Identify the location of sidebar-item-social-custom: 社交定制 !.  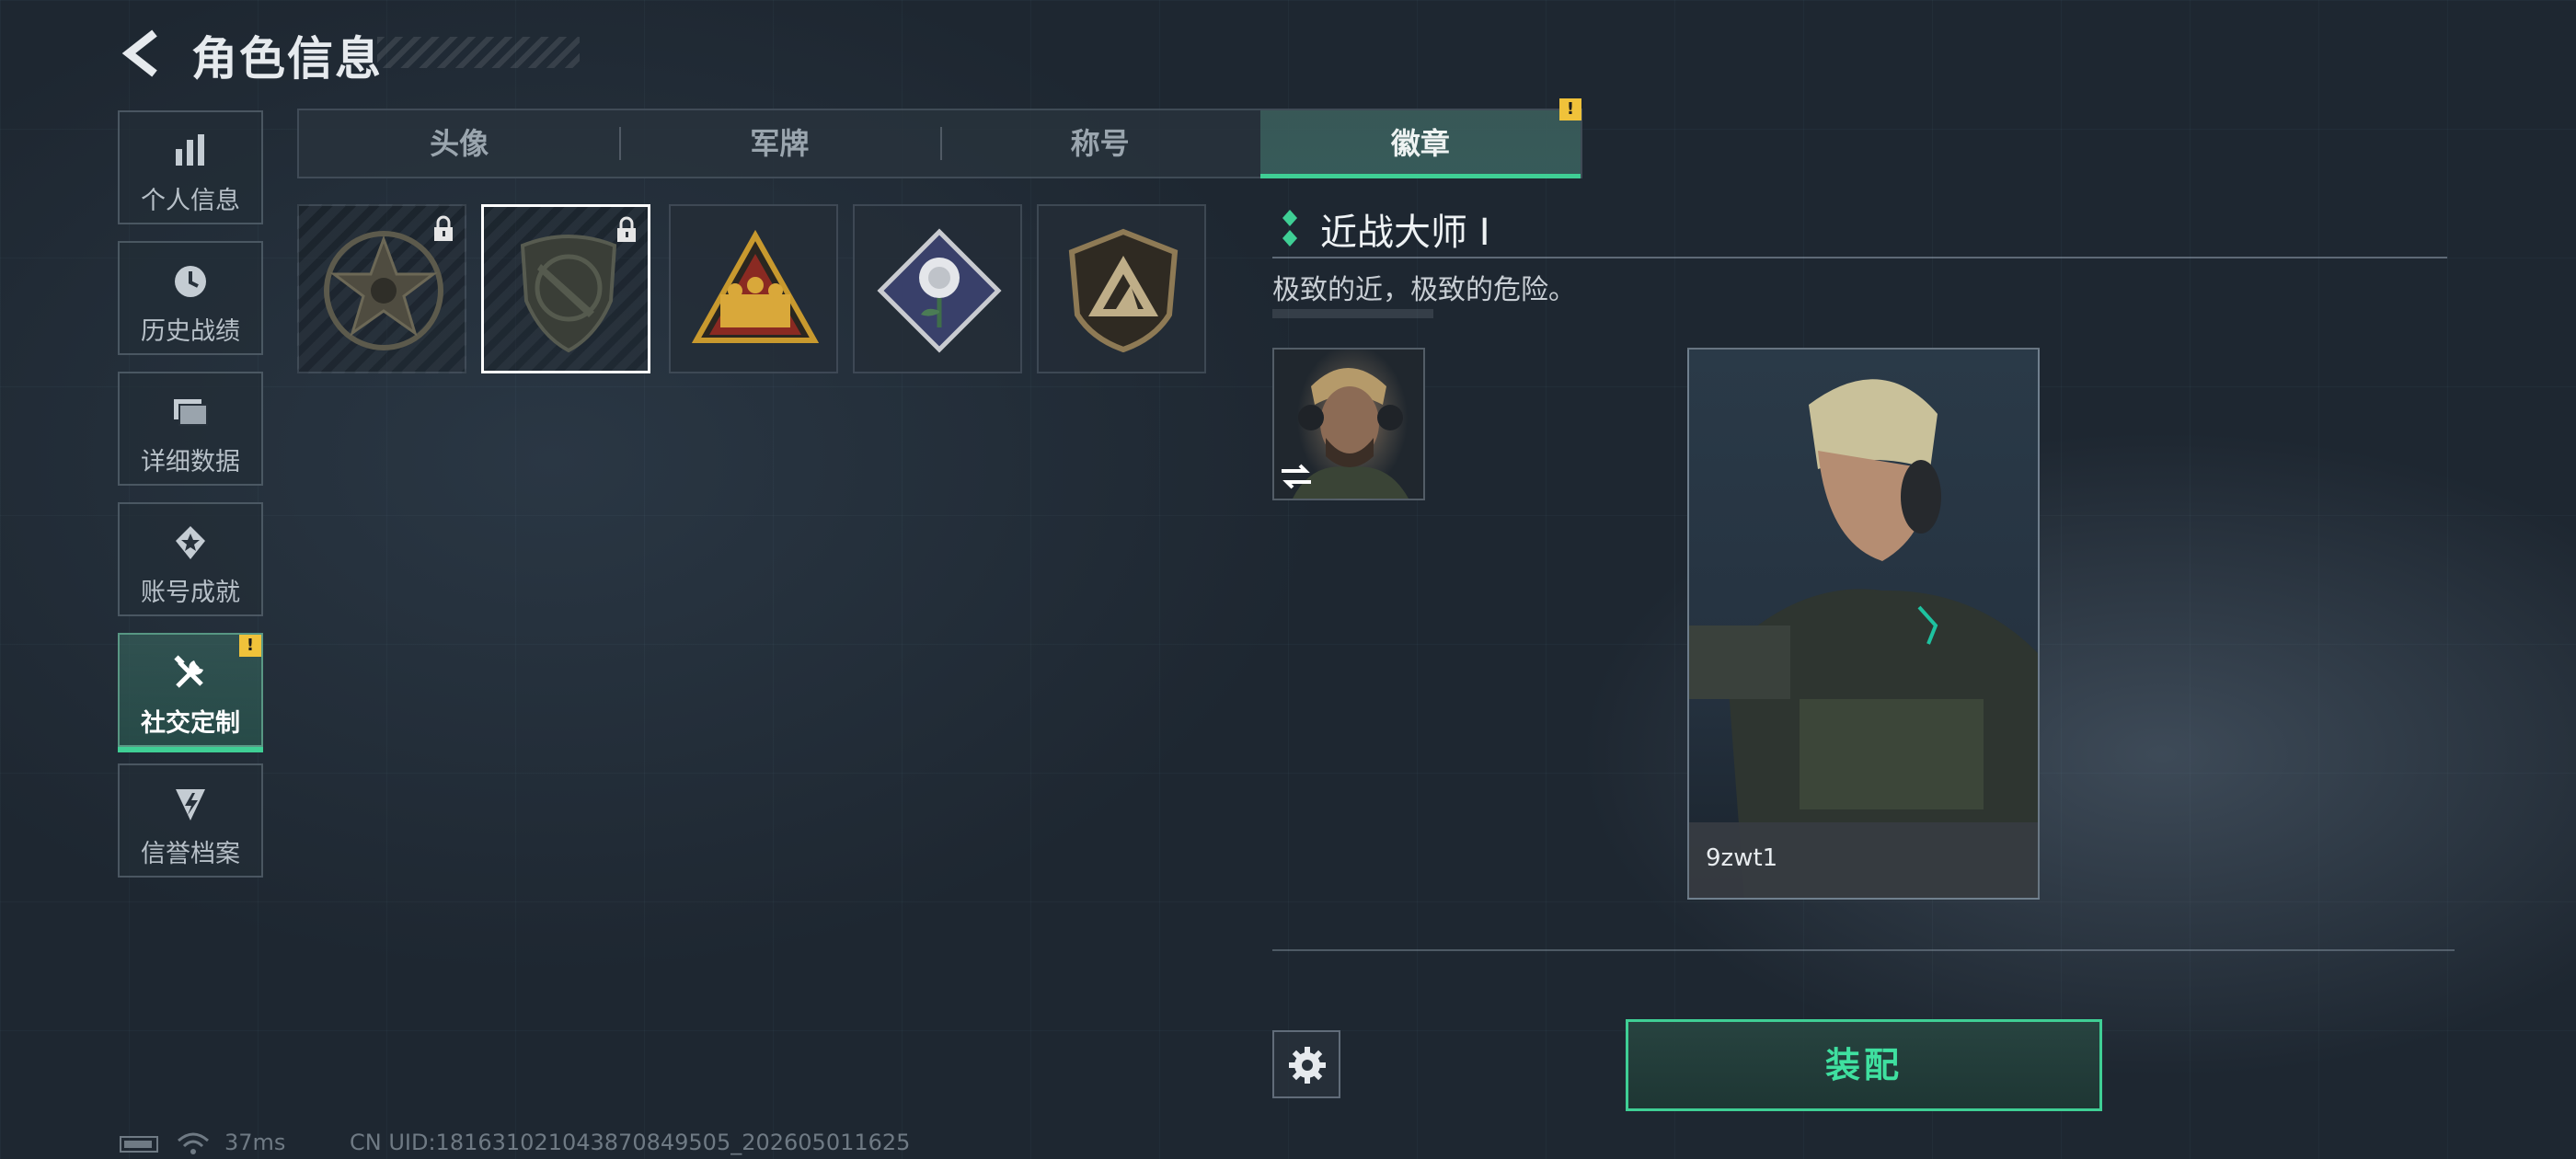
(190, 692).